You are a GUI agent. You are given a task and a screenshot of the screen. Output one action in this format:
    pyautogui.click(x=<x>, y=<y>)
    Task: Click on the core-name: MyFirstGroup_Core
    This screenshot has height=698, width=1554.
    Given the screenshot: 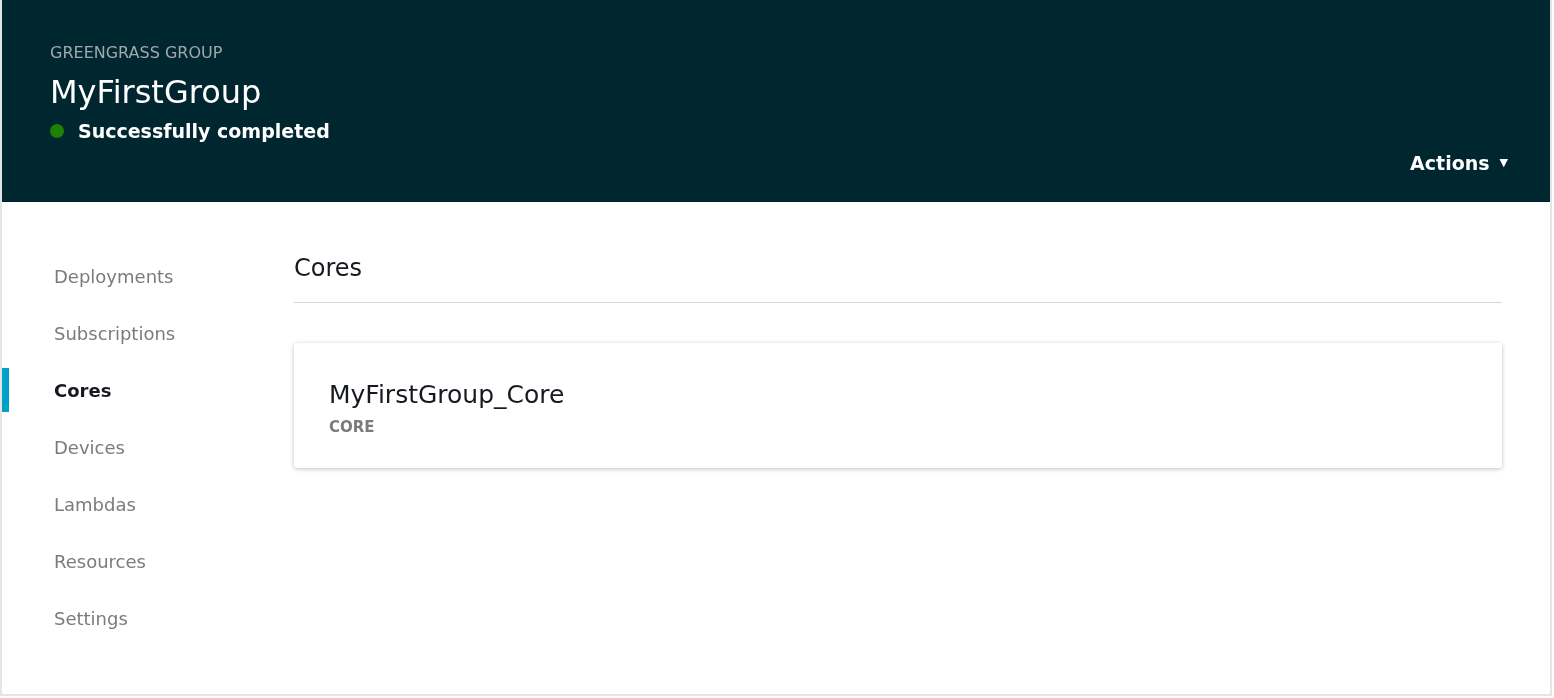 What is the action you would take?
    pyautogui.click(x=447, y=395)
    